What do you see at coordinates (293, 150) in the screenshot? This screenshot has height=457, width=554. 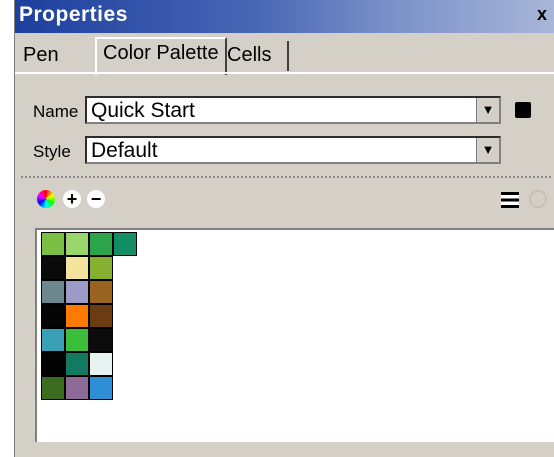 I see `style-combobox: Default ▼` at bounding box center [293, 150].